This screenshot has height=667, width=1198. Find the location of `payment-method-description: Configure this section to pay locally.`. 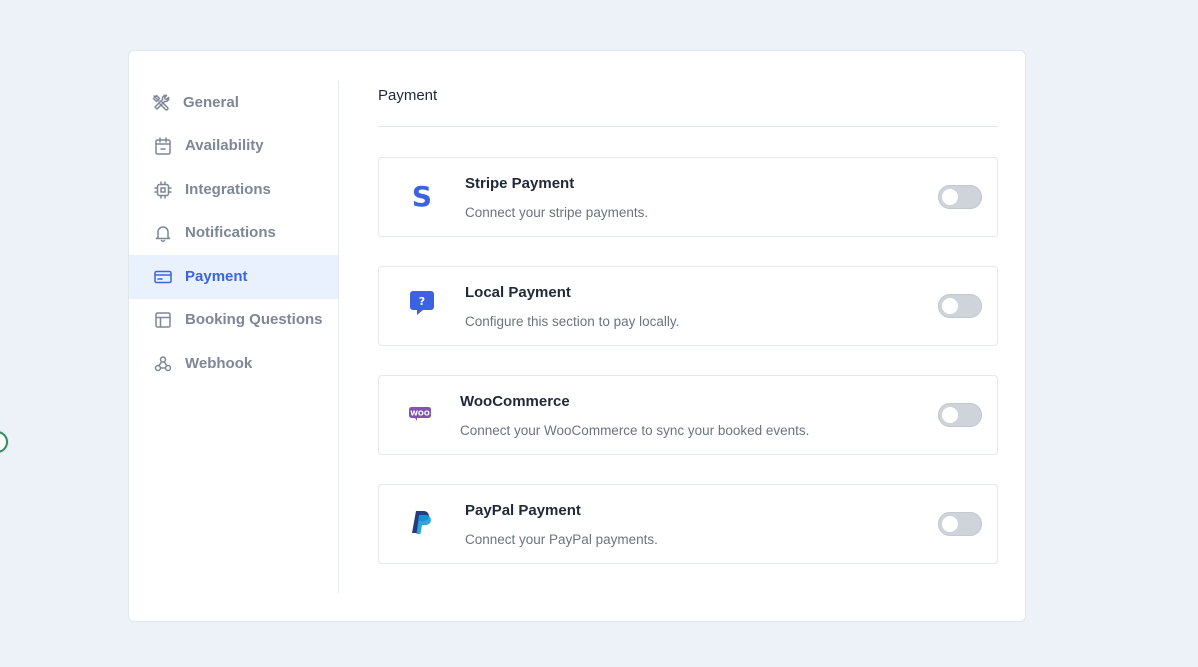

payment-method-description: Configure this section to pay locally. is located at coordinates (572, 321).